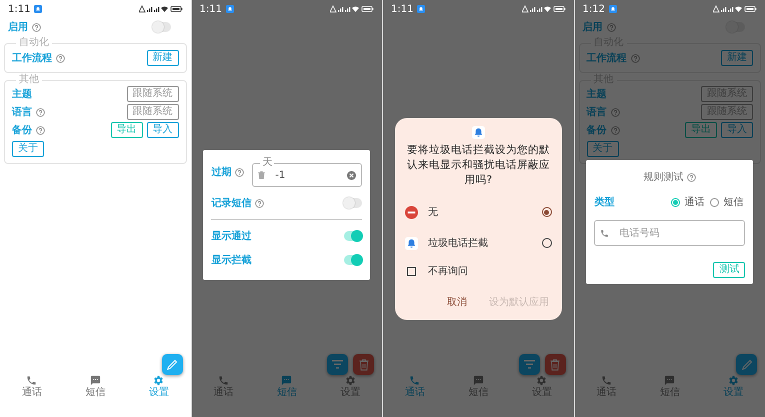  Describe the element at coordinates (221, 173) in the screenshot. I see `setting-label: 过期` at that location.